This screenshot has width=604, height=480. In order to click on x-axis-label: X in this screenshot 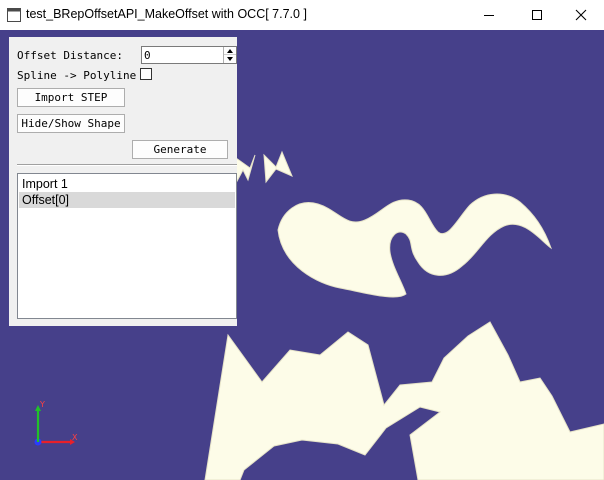, I will do `click(75, 437)`.